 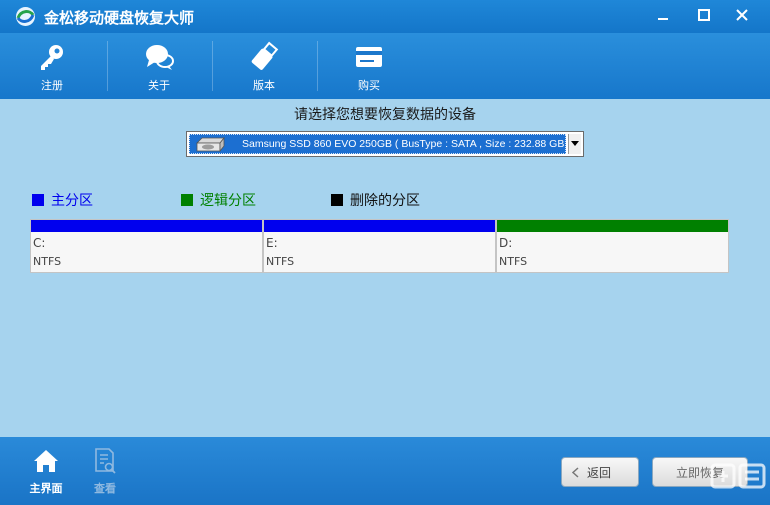 What do you see at coordinates (210, 145) in the screenshot?
I see `hard-drive-icon` at bounding box center [210, 145].